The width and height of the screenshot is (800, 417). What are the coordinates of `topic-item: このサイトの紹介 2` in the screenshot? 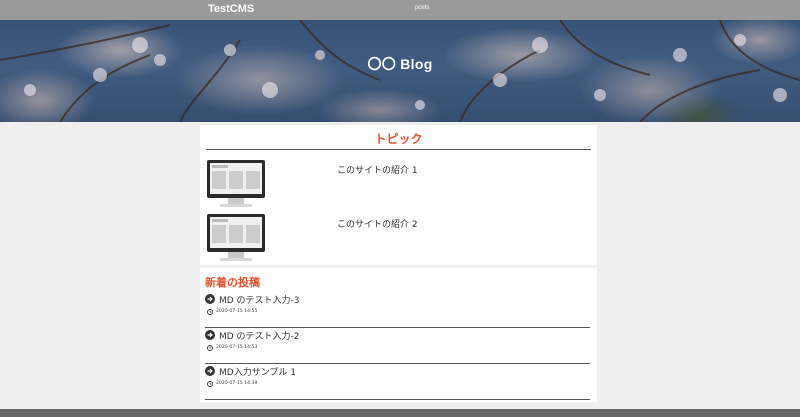 It's located at (398, 239).